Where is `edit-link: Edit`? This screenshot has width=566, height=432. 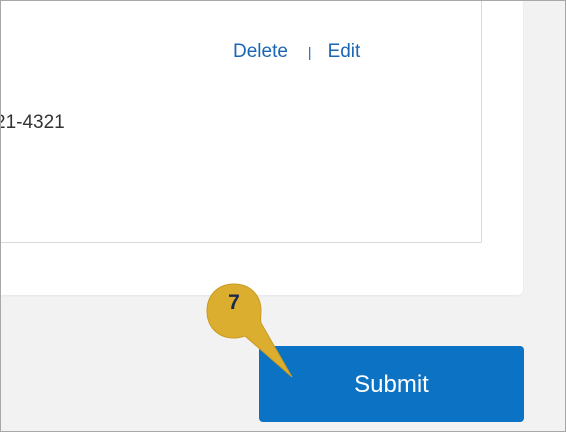
edit-link: Edit is located at coordinates (344, 52).